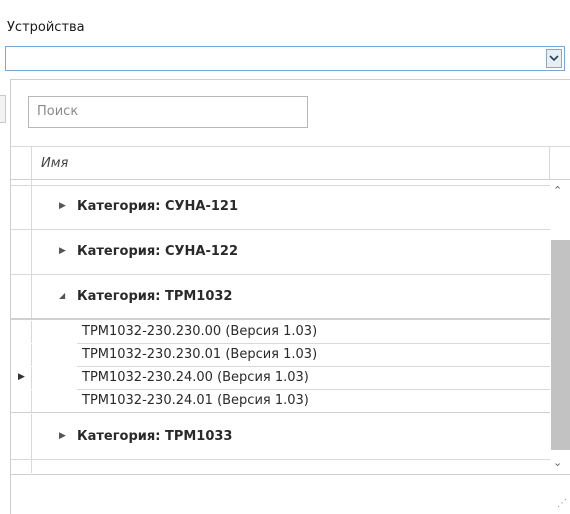  I want to click on resize-grip-icon: ⋰, so click(562, 503).